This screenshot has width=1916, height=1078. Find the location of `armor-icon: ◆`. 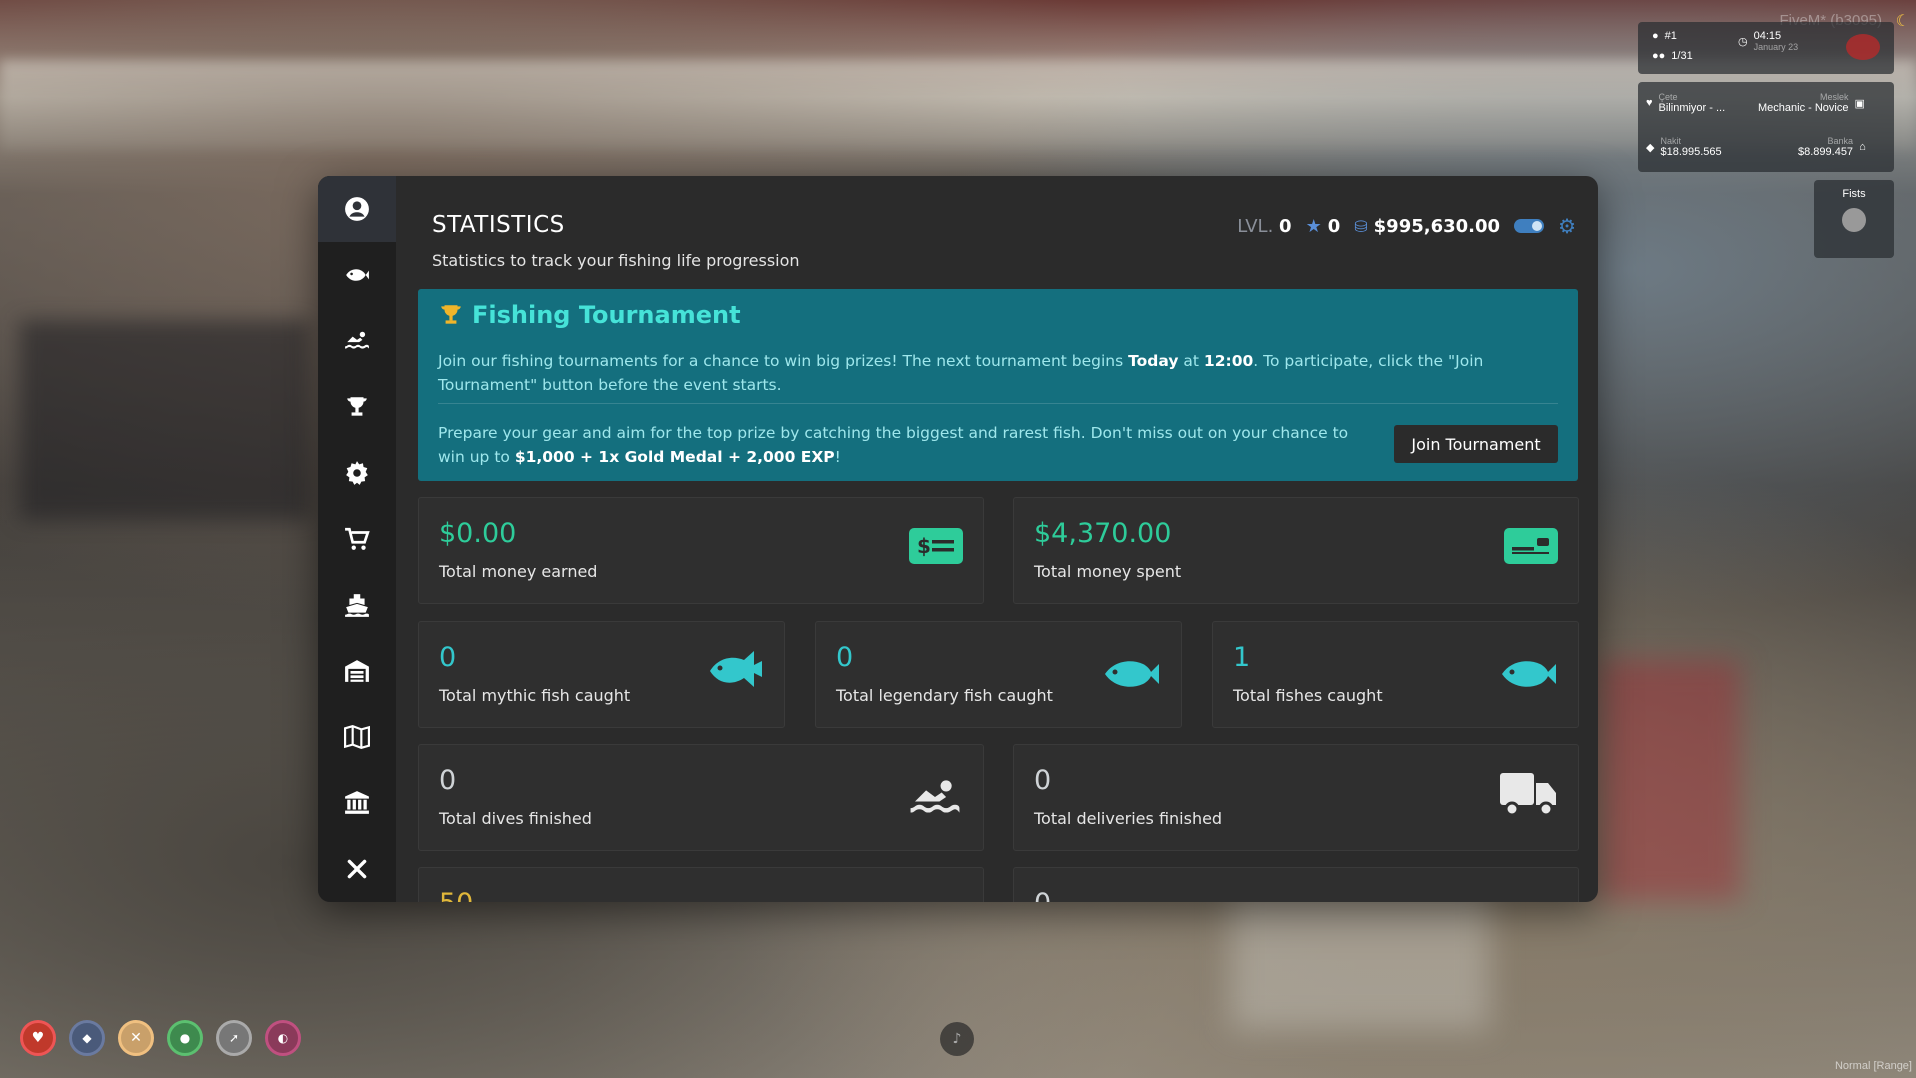

armor-icon: ◆ is located at coordinates (87, 1038).